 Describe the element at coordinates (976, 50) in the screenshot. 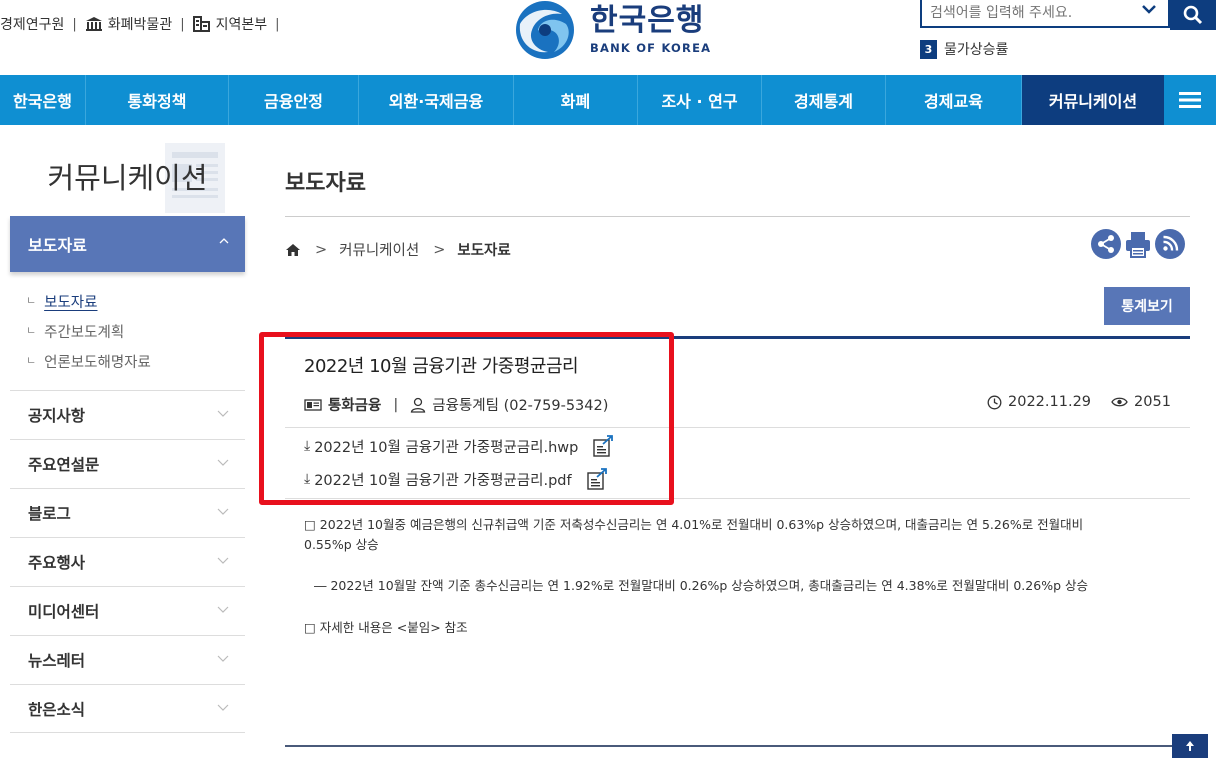

I see `trending-label: 물가상승률` at that location.